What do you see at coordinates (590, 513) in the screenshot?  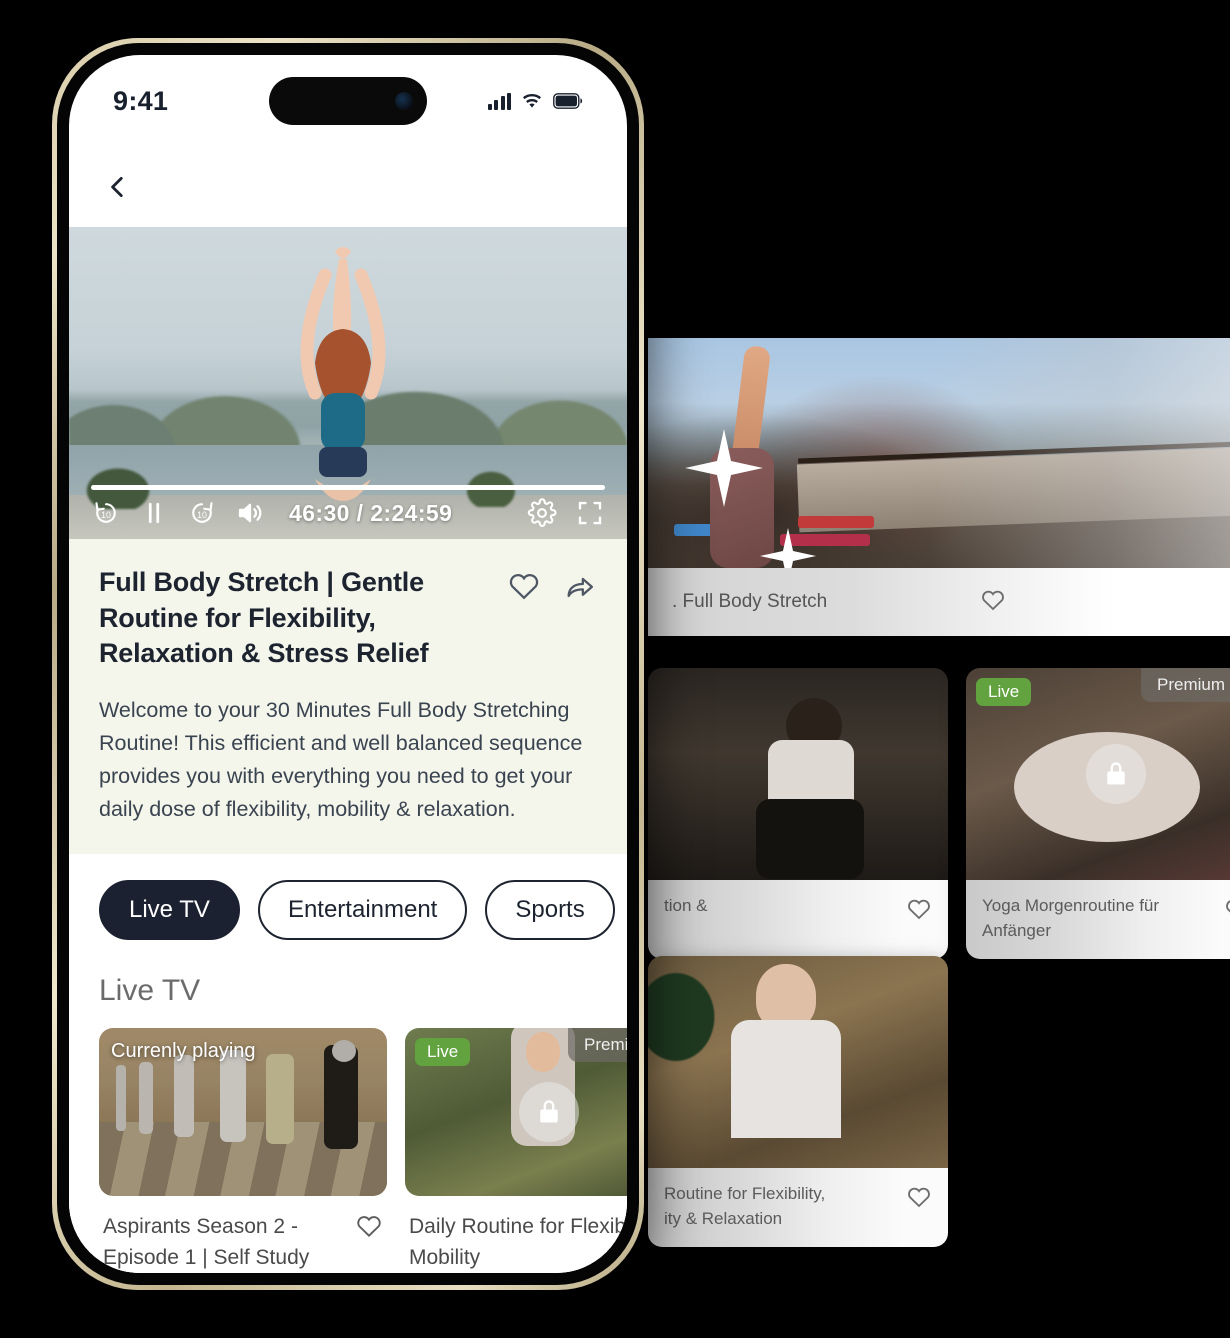 I see `fullscreen-icon` at bounding box center [590, 513].